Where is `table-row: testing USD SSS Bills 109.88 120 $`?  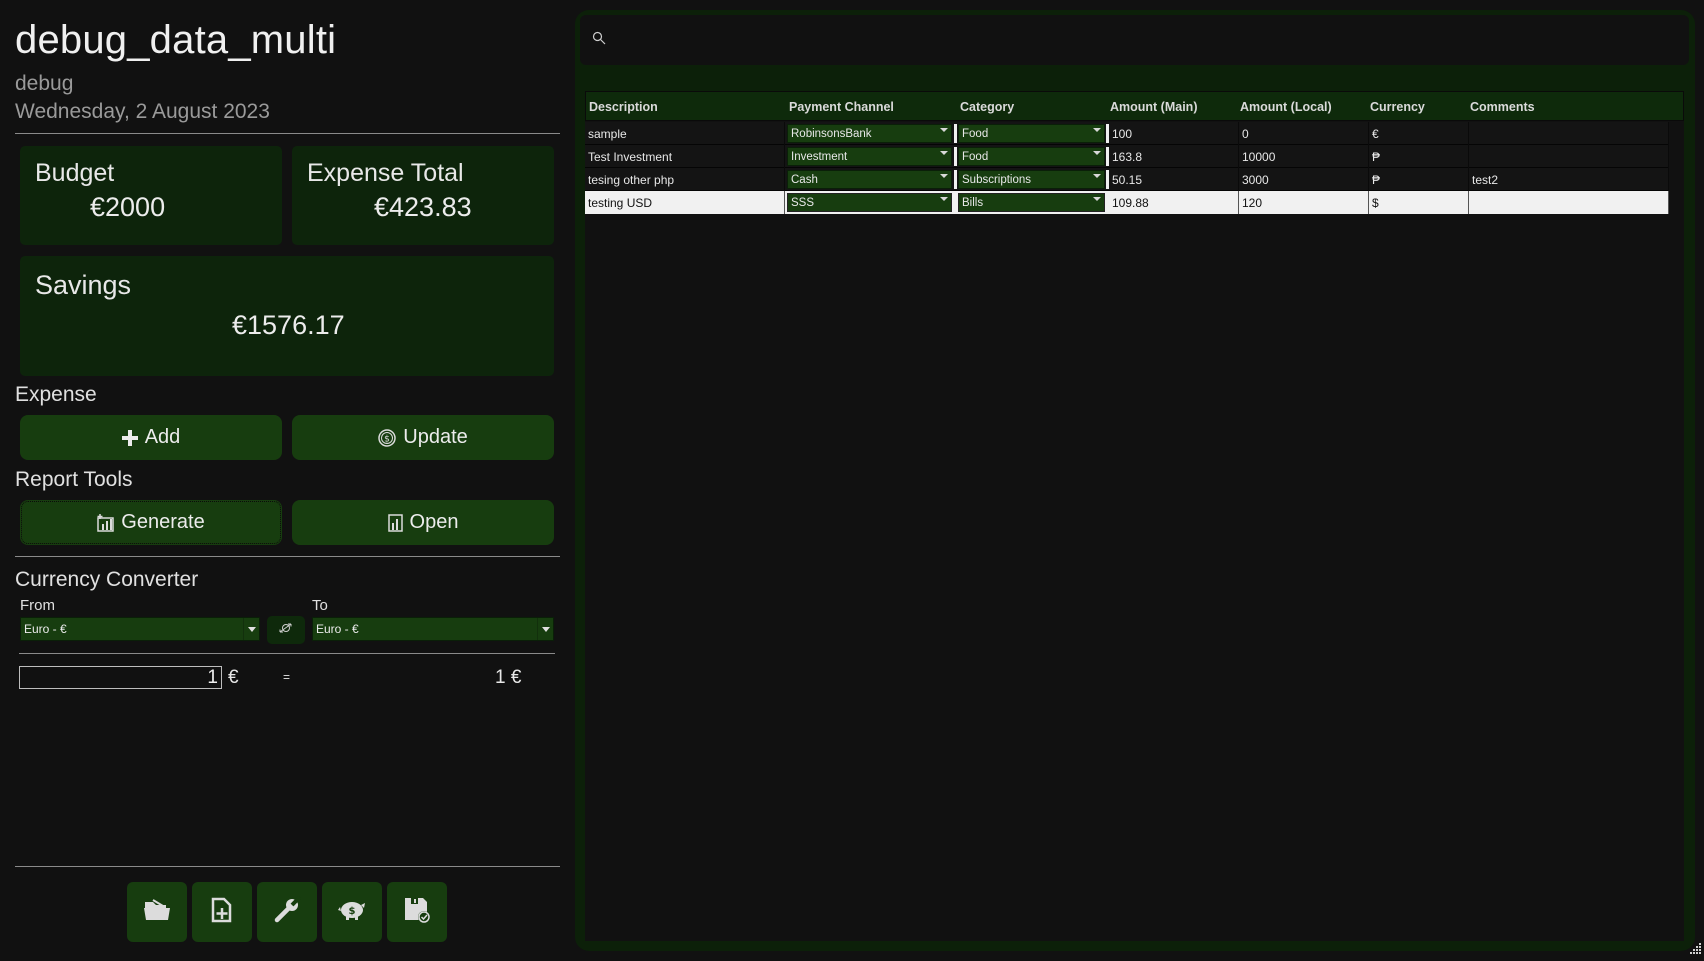 table-row: testing USD SSS Bills 109.88 120 $ is located at coordinates (1127, 202).